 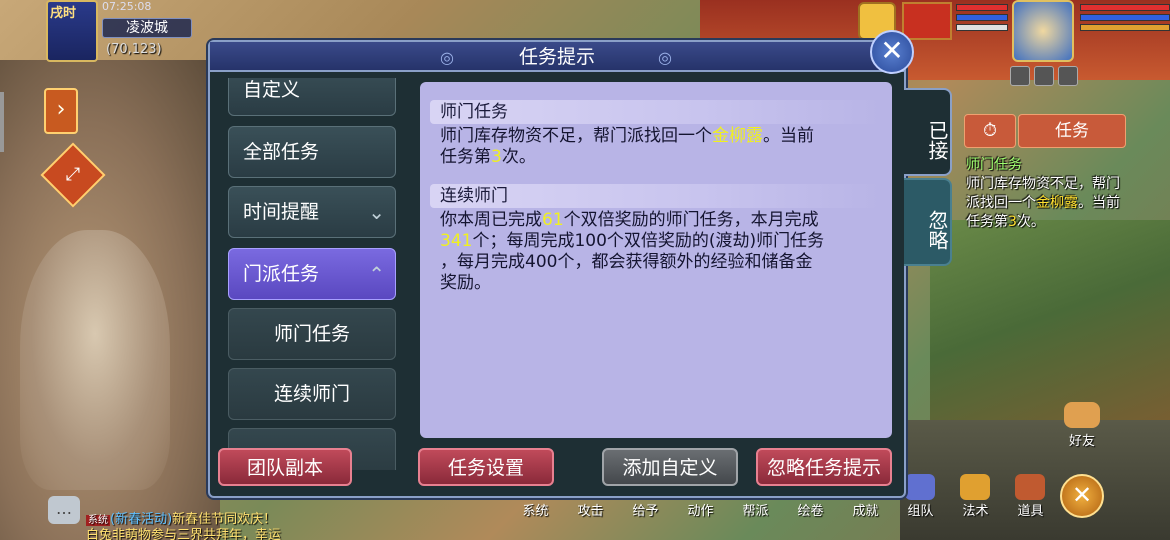 I want to click on category-label: 连续师门, so click(x=311, y=394).